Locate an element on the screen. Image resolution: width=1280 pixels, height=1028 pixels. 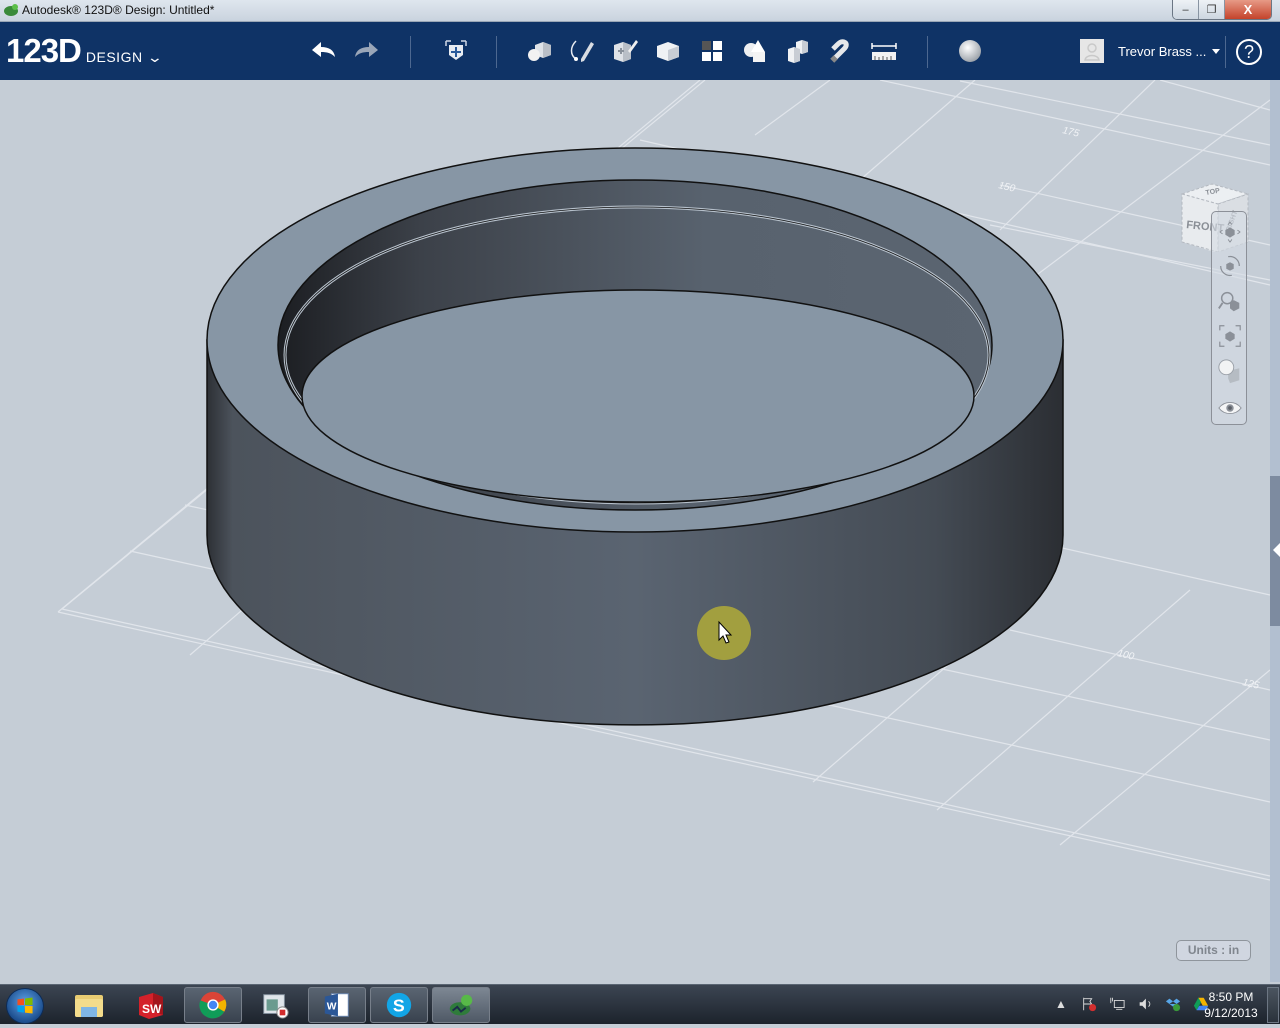
sketch-button is located at coordinates (582, 51).